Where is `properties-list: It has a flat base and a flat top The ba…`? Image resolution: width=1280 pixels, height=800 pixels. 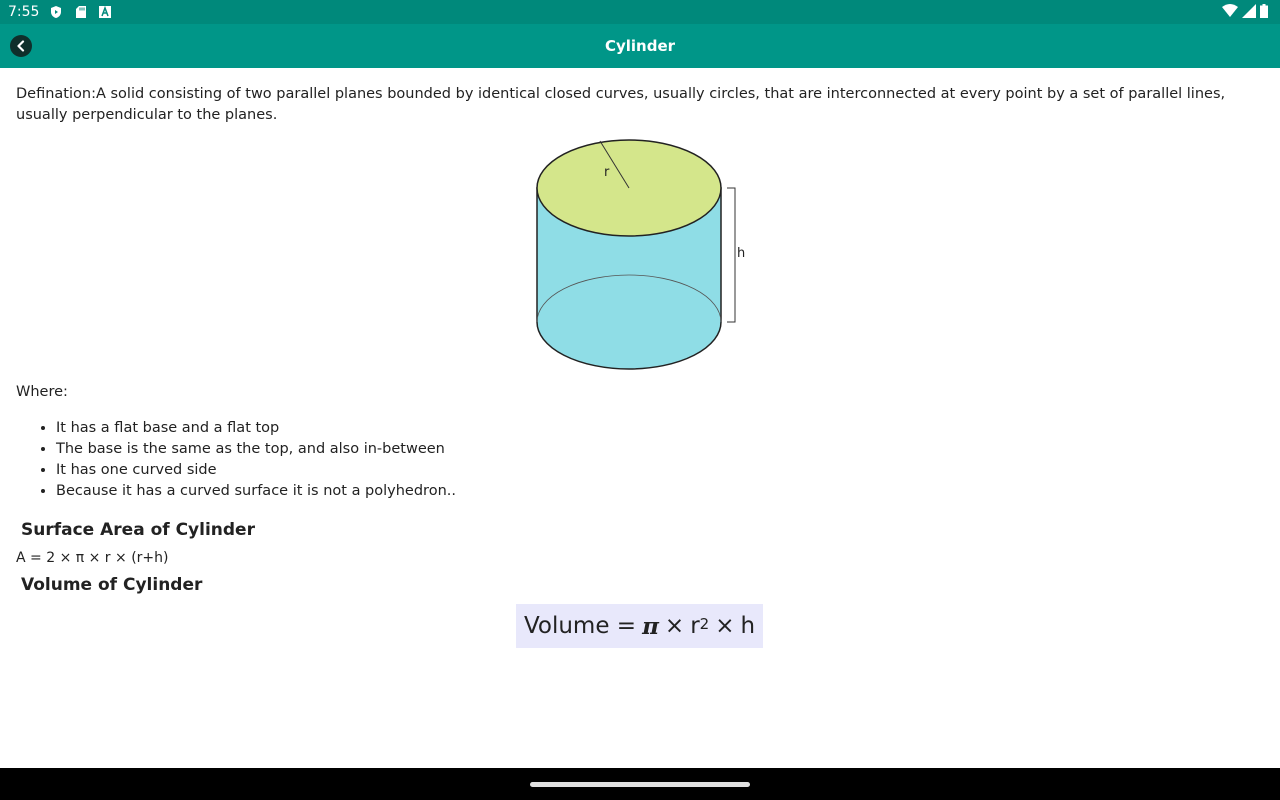
properties-list: It has a flat base and a flat top The ba… is located at coordinates (236, 460).